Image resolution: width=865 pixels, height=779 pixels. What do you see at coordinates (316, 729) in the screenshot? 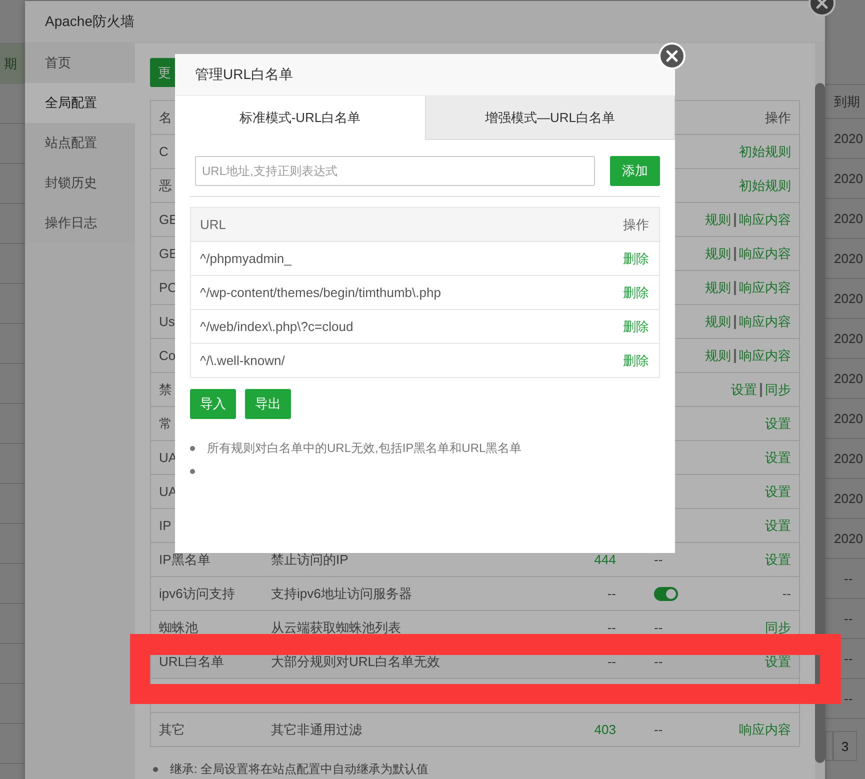
I see `table-cell: 其它非通用过滤` at bounding box center [316, 729].